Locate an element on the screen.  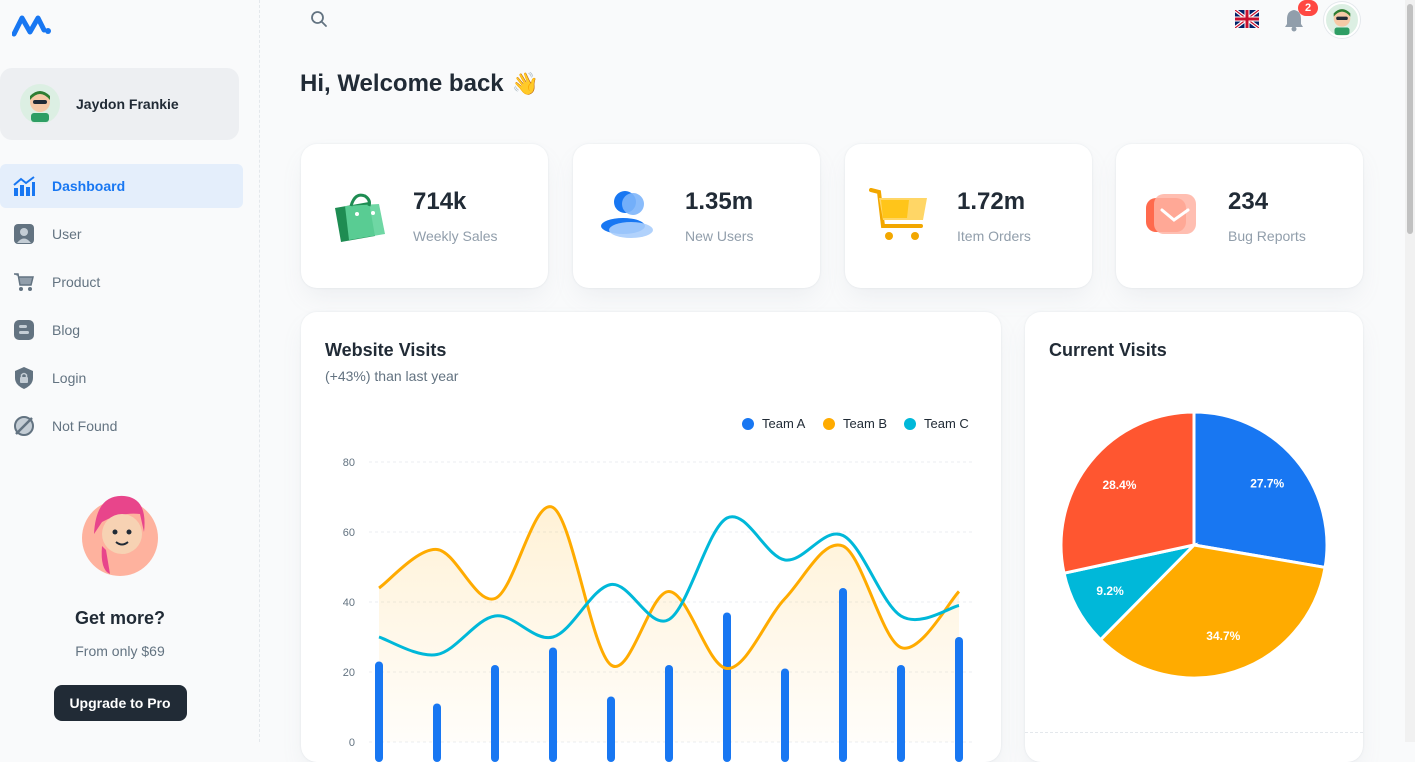
pie-slice-label: 9.2% is located at coordinates (1110, 591).